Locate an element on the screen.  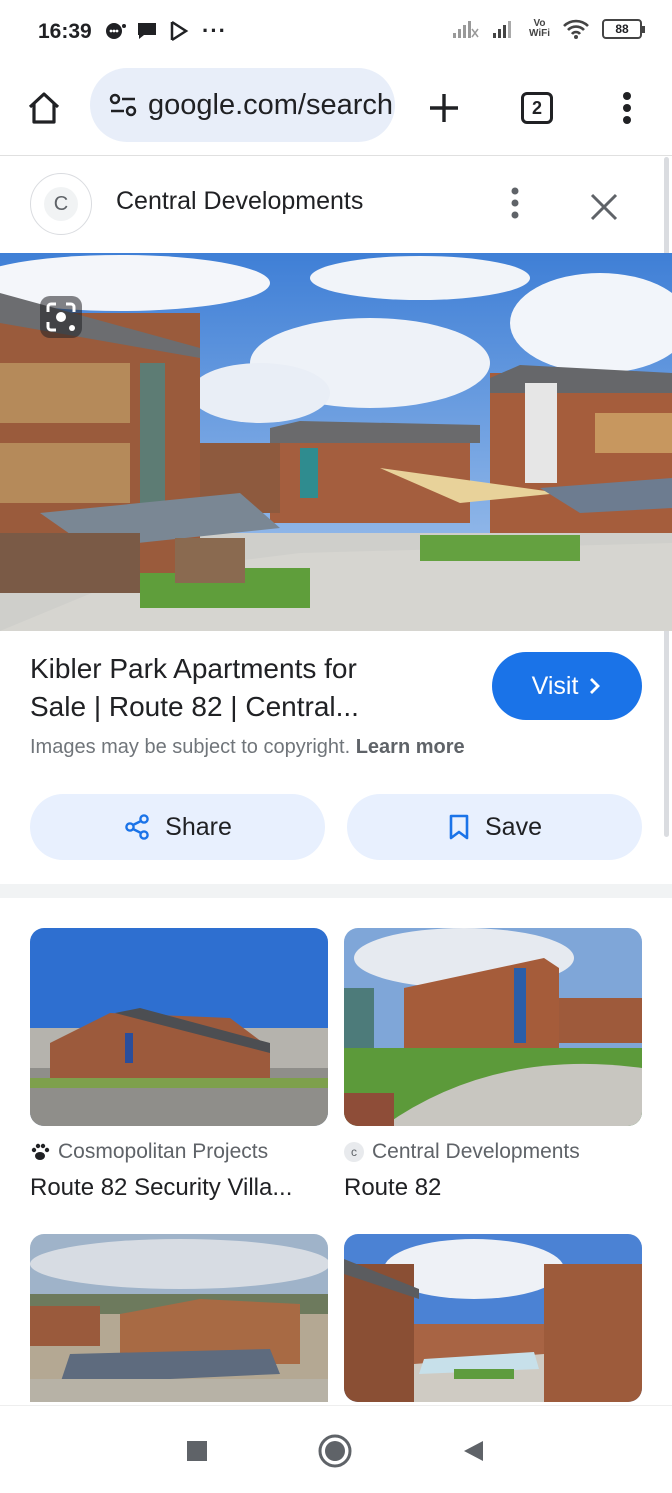
related-source-1: Cosmopolitan Projects is located at coordinates (149, 1152).